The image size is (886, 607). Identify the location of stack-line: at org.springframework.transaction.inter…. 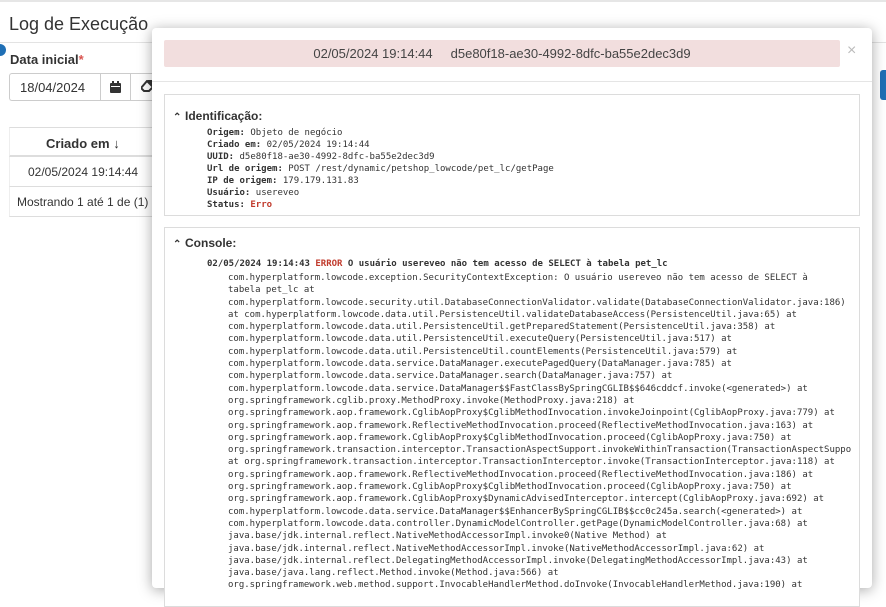
(531, 462).